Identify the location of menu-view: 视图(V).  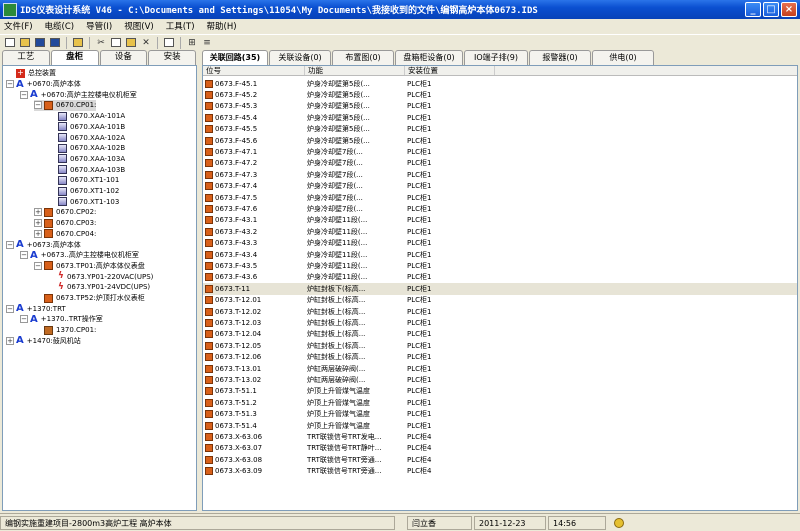
(138, 26).